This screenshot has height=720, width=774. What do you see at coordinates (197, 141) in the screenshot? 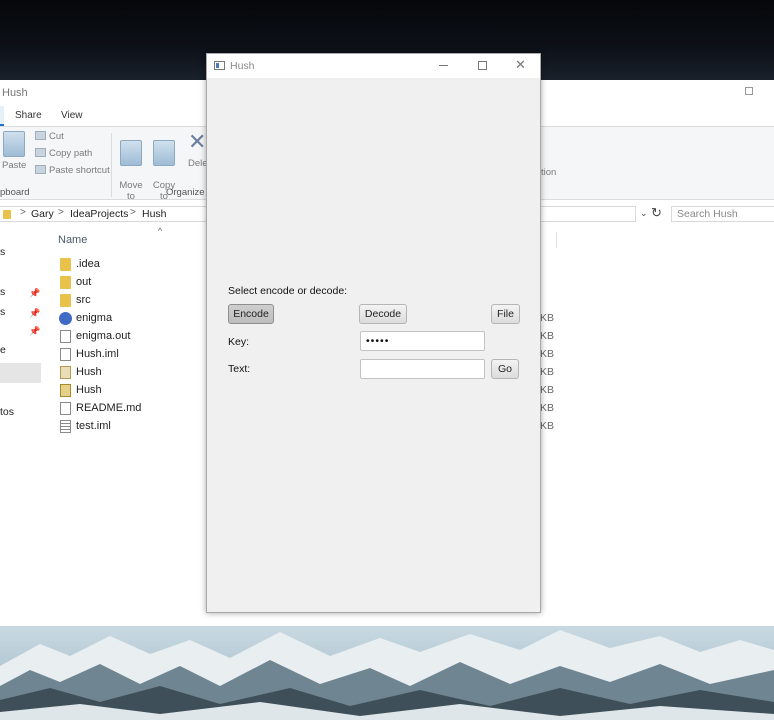
I see `delete-x-icon: ✕` at bounding box center [197, 141].